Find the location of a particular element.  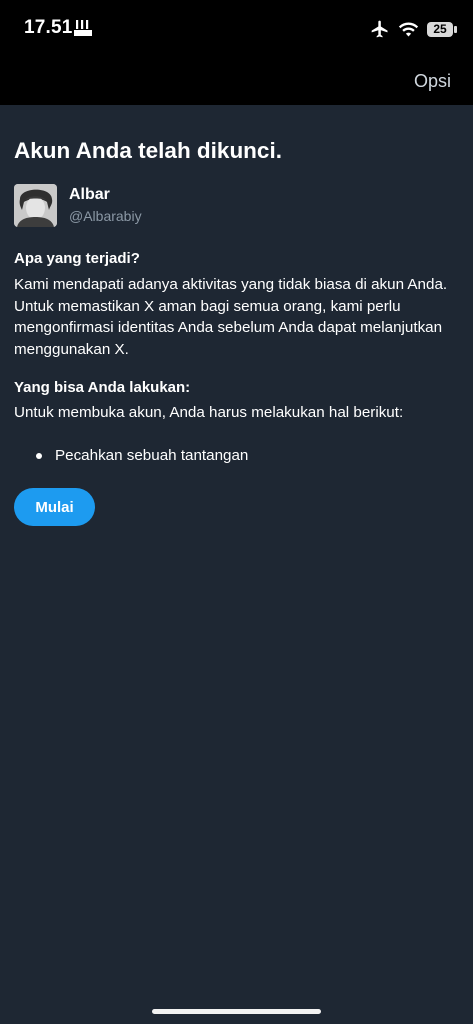

options-button: Opsi is located at coordinates (432, 81).